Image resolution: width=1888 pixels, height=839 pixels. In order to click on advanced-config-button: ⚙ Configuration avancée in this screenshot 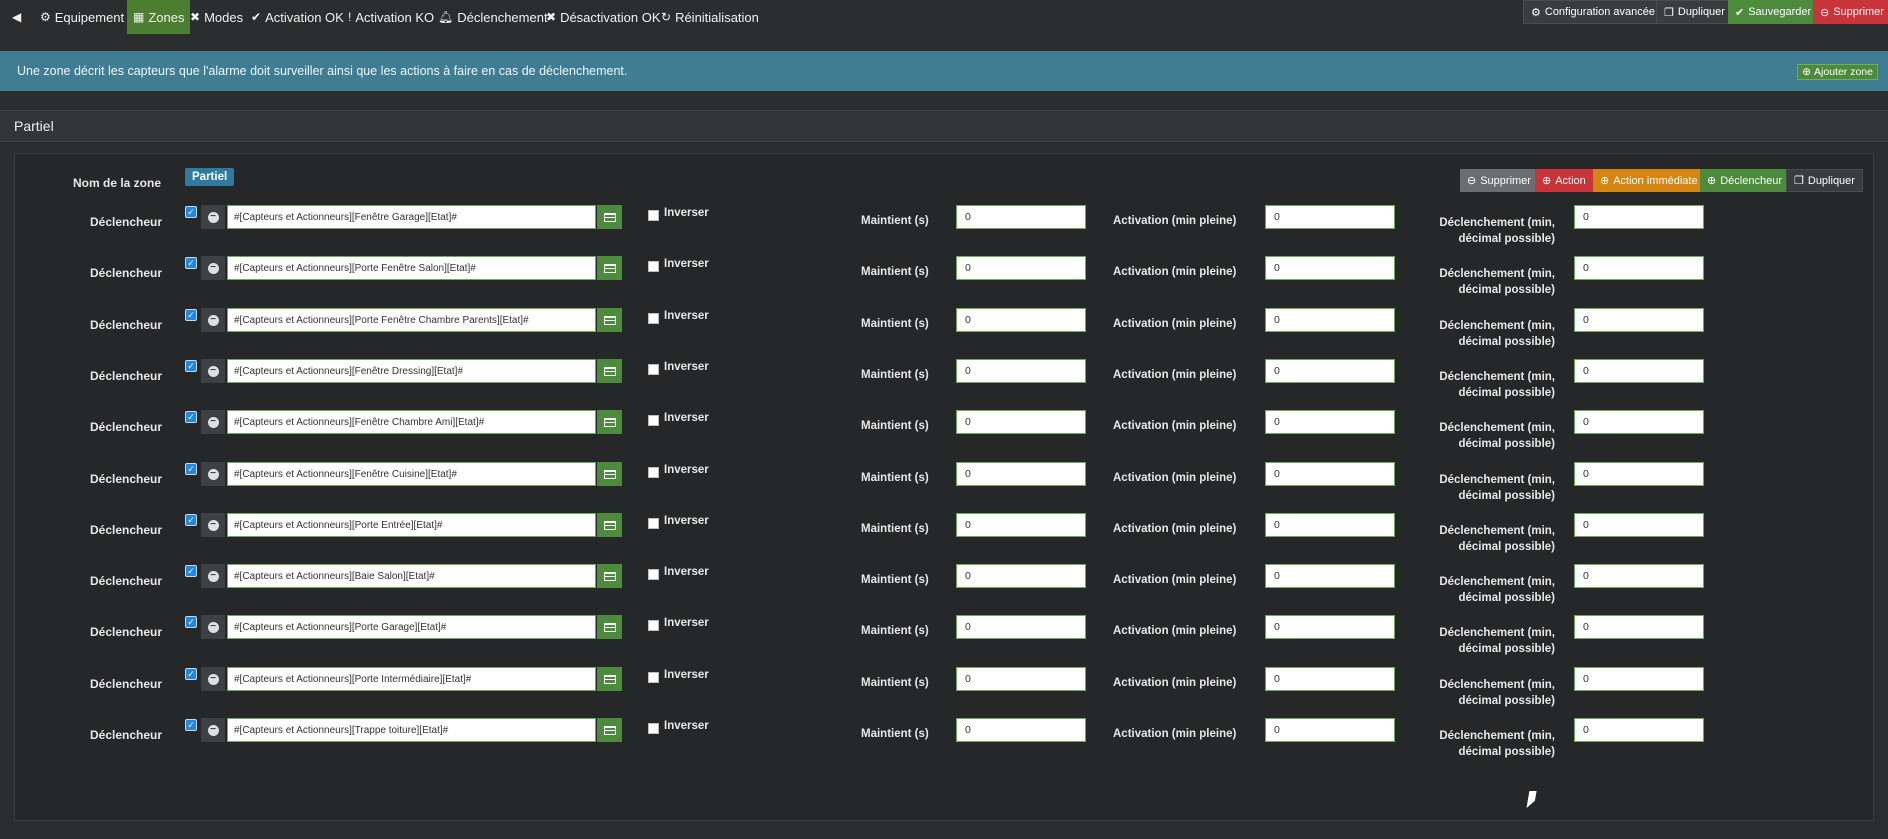, I will do `click(1593, 12)`.